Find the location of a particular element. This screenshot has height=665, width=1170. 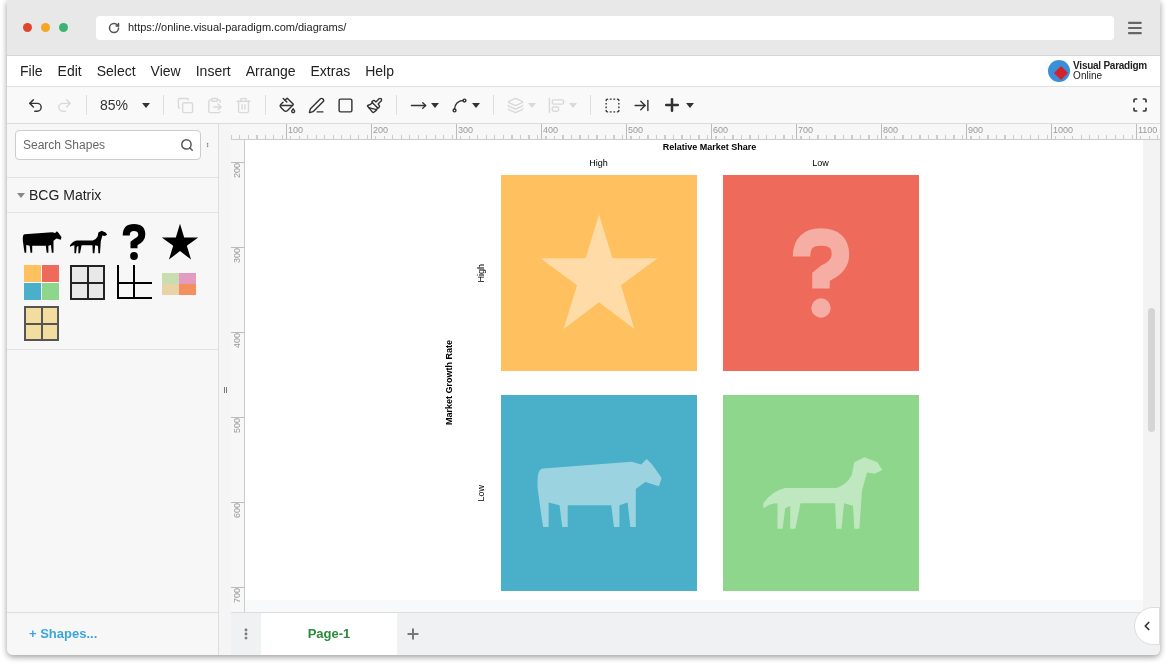

undo-icon is located at coordinates (35, 105).